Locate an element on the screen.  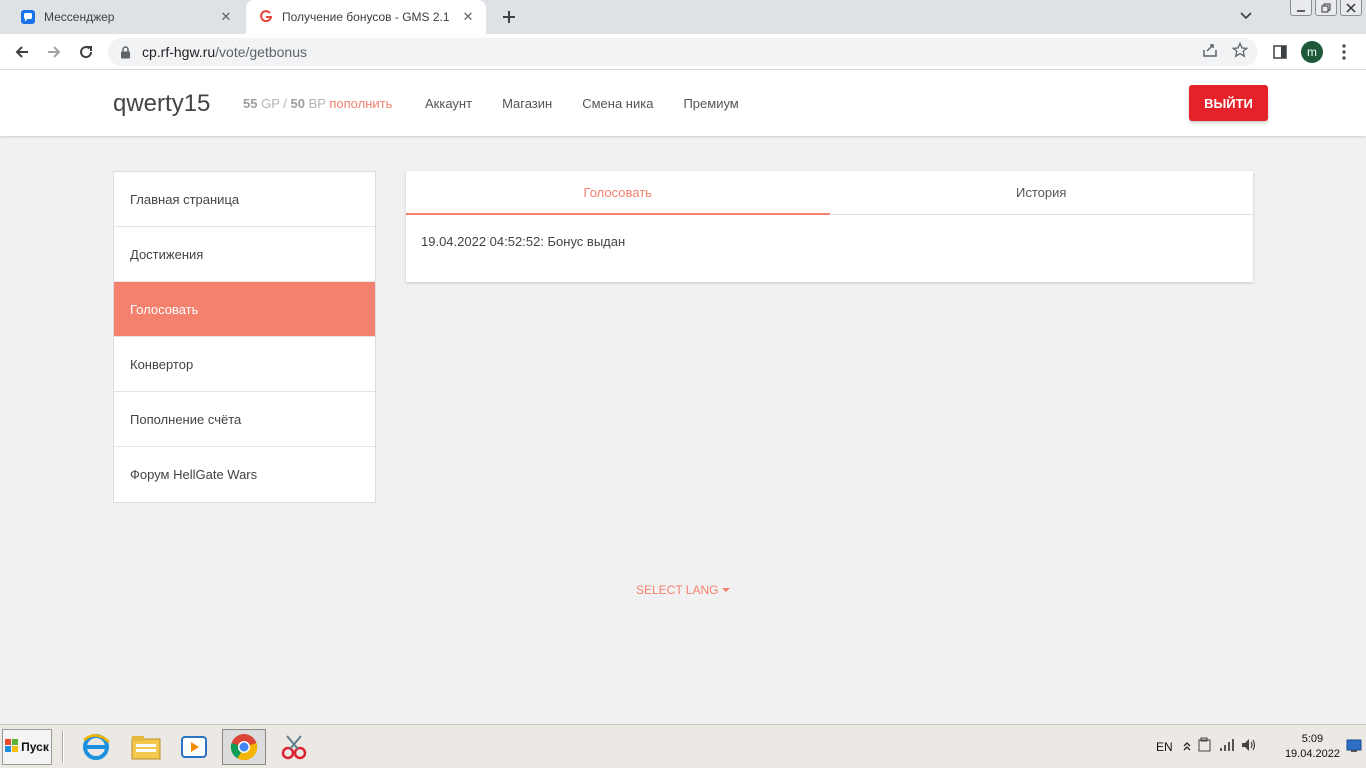
window-controls is located at coordinates (1326, 8).